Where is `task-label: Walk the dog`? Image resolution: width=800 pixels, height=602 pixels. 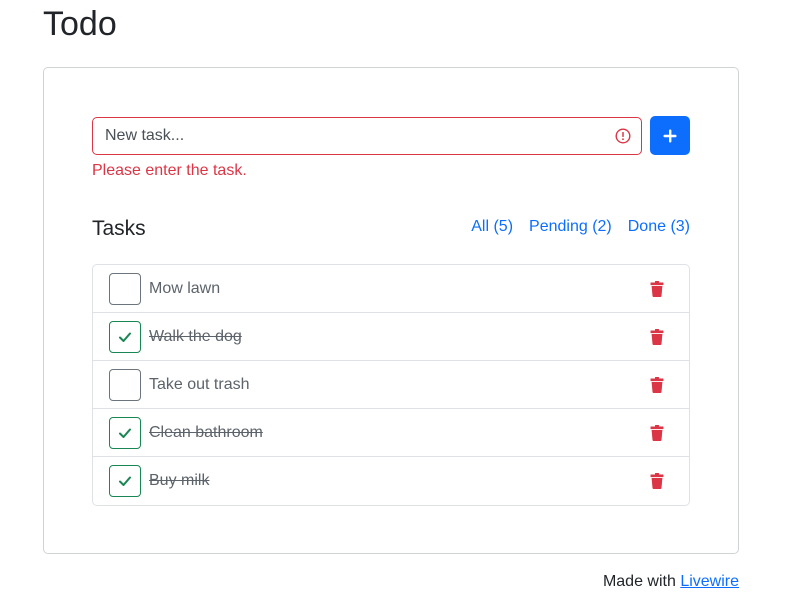
task-label: Walk the dog is located at coordinates (195, 336).